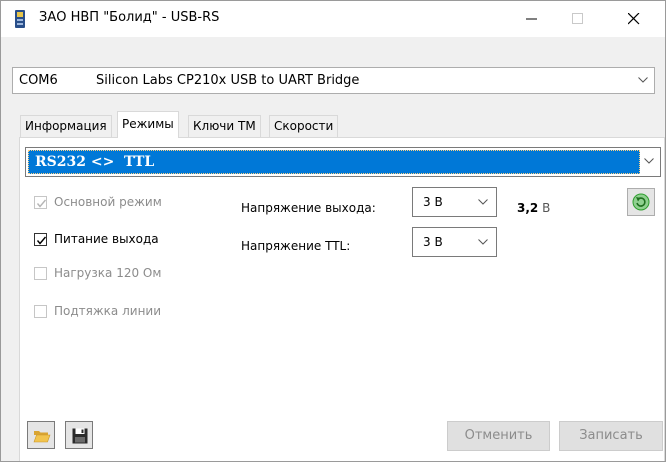 The height and width of the screenshot is (462, 666). I want to click on minimize-icon, so click(531, 19).